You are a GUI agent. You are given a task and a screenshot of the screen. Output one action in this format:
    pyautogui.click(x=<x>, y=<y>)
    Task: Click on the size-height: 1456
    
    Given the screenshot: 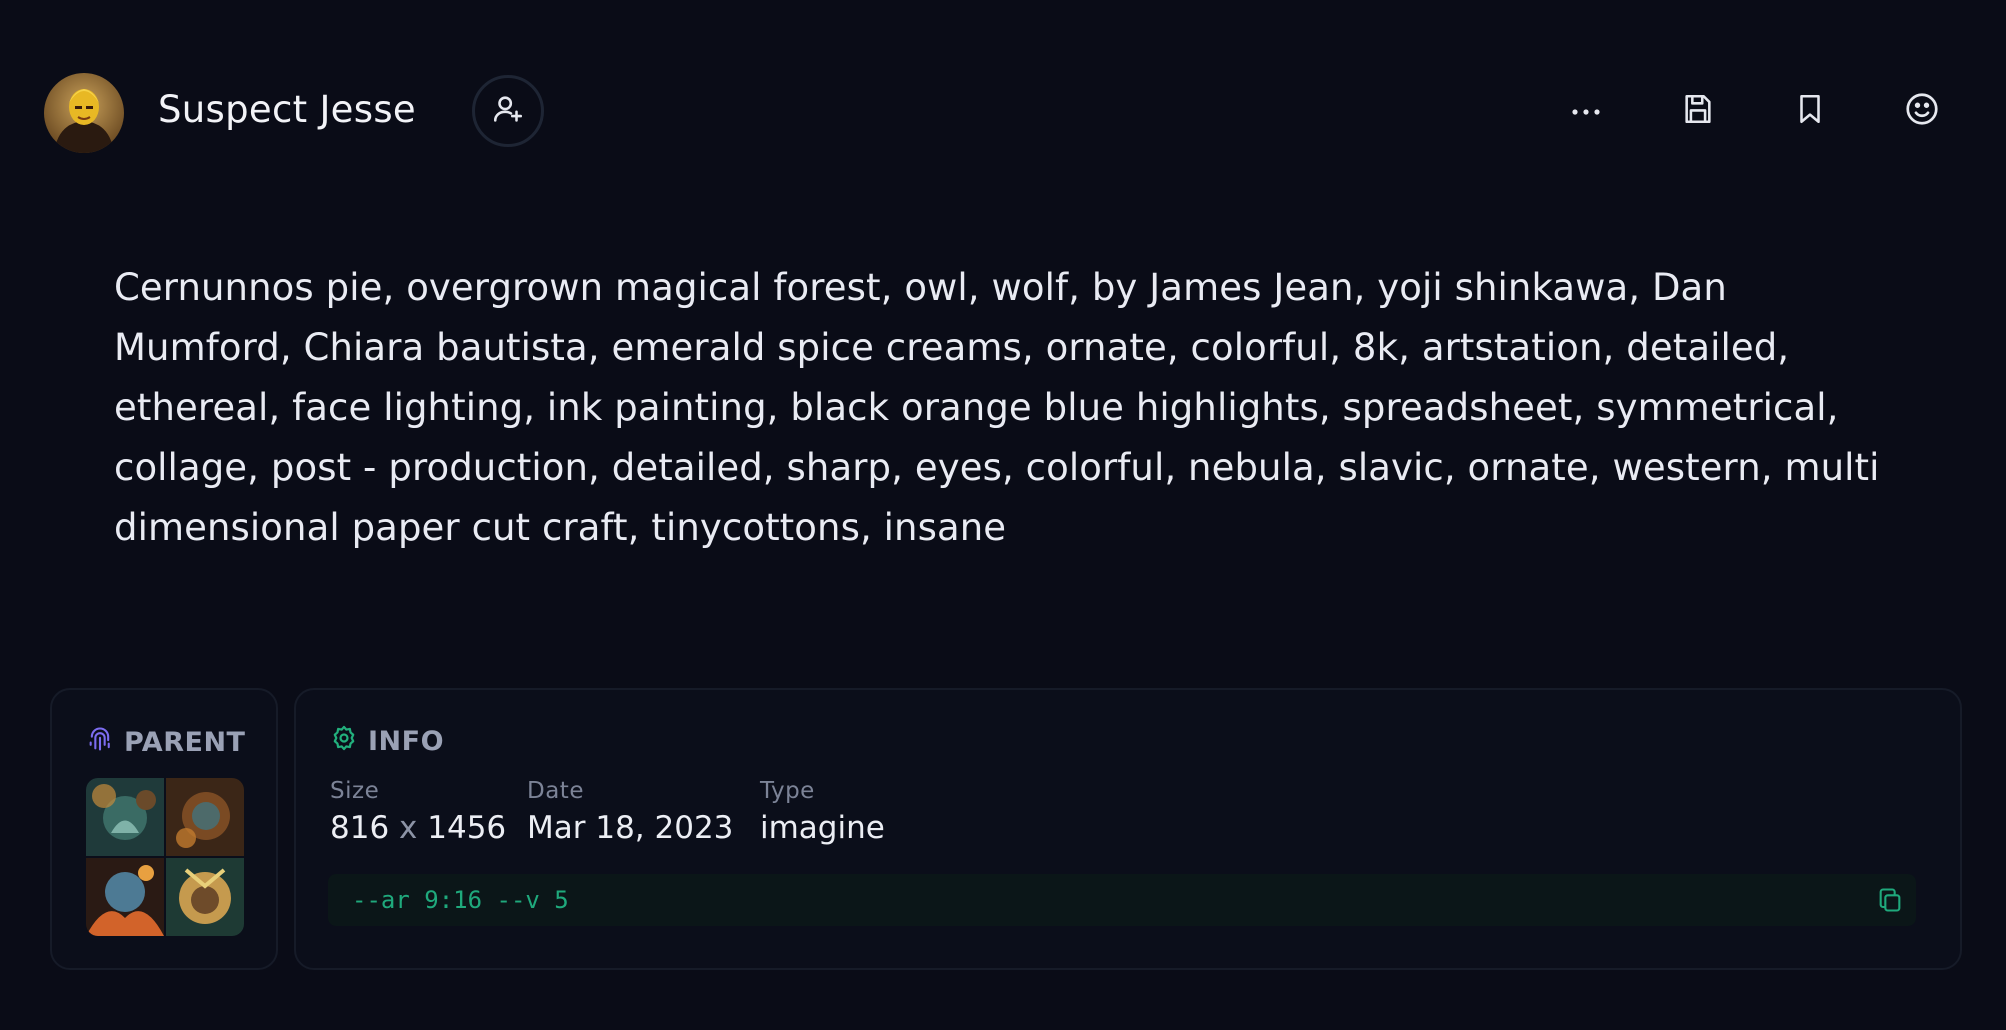 What is the action you would take?
    pyautogui.click(x=467, y=828)
    